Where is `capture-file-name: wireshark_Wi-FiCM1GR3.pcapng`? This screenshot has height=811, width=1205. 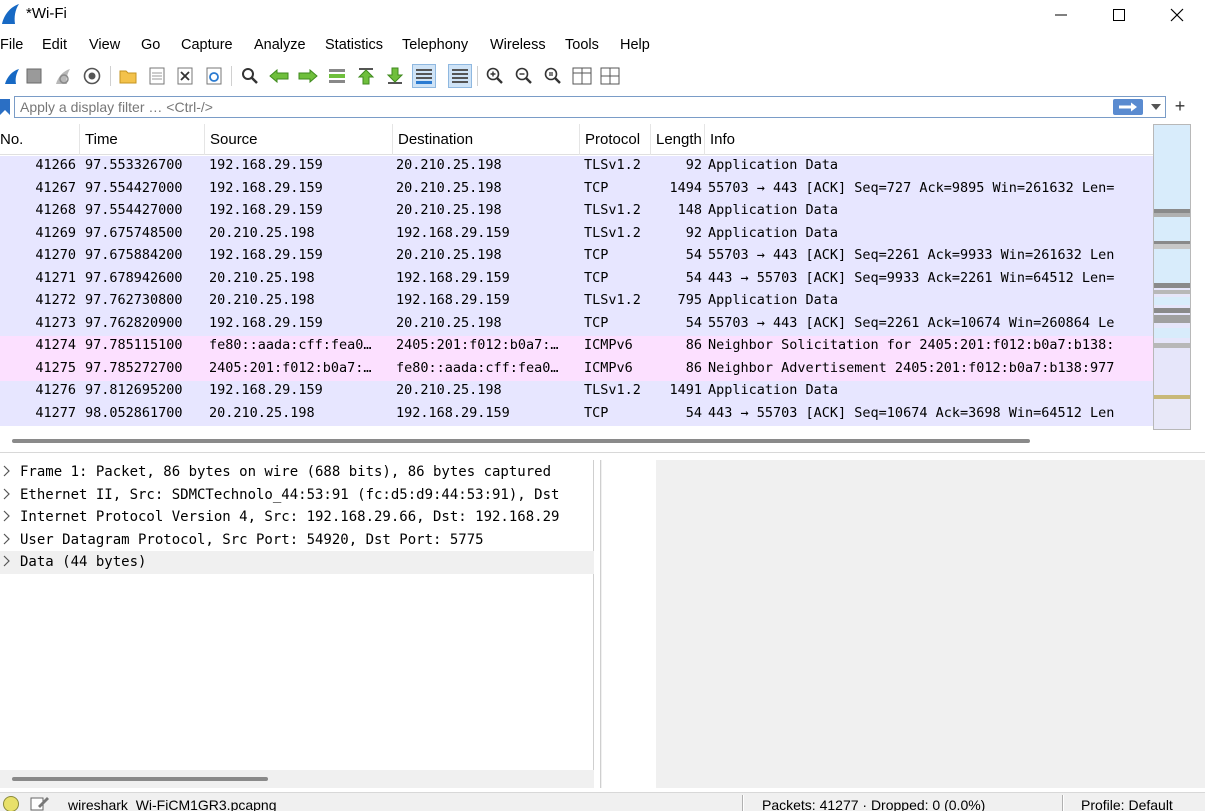
capture-file-name: wireshark_Wi-FiCM1GR3.pcapng is located at coordinates (172, 804).